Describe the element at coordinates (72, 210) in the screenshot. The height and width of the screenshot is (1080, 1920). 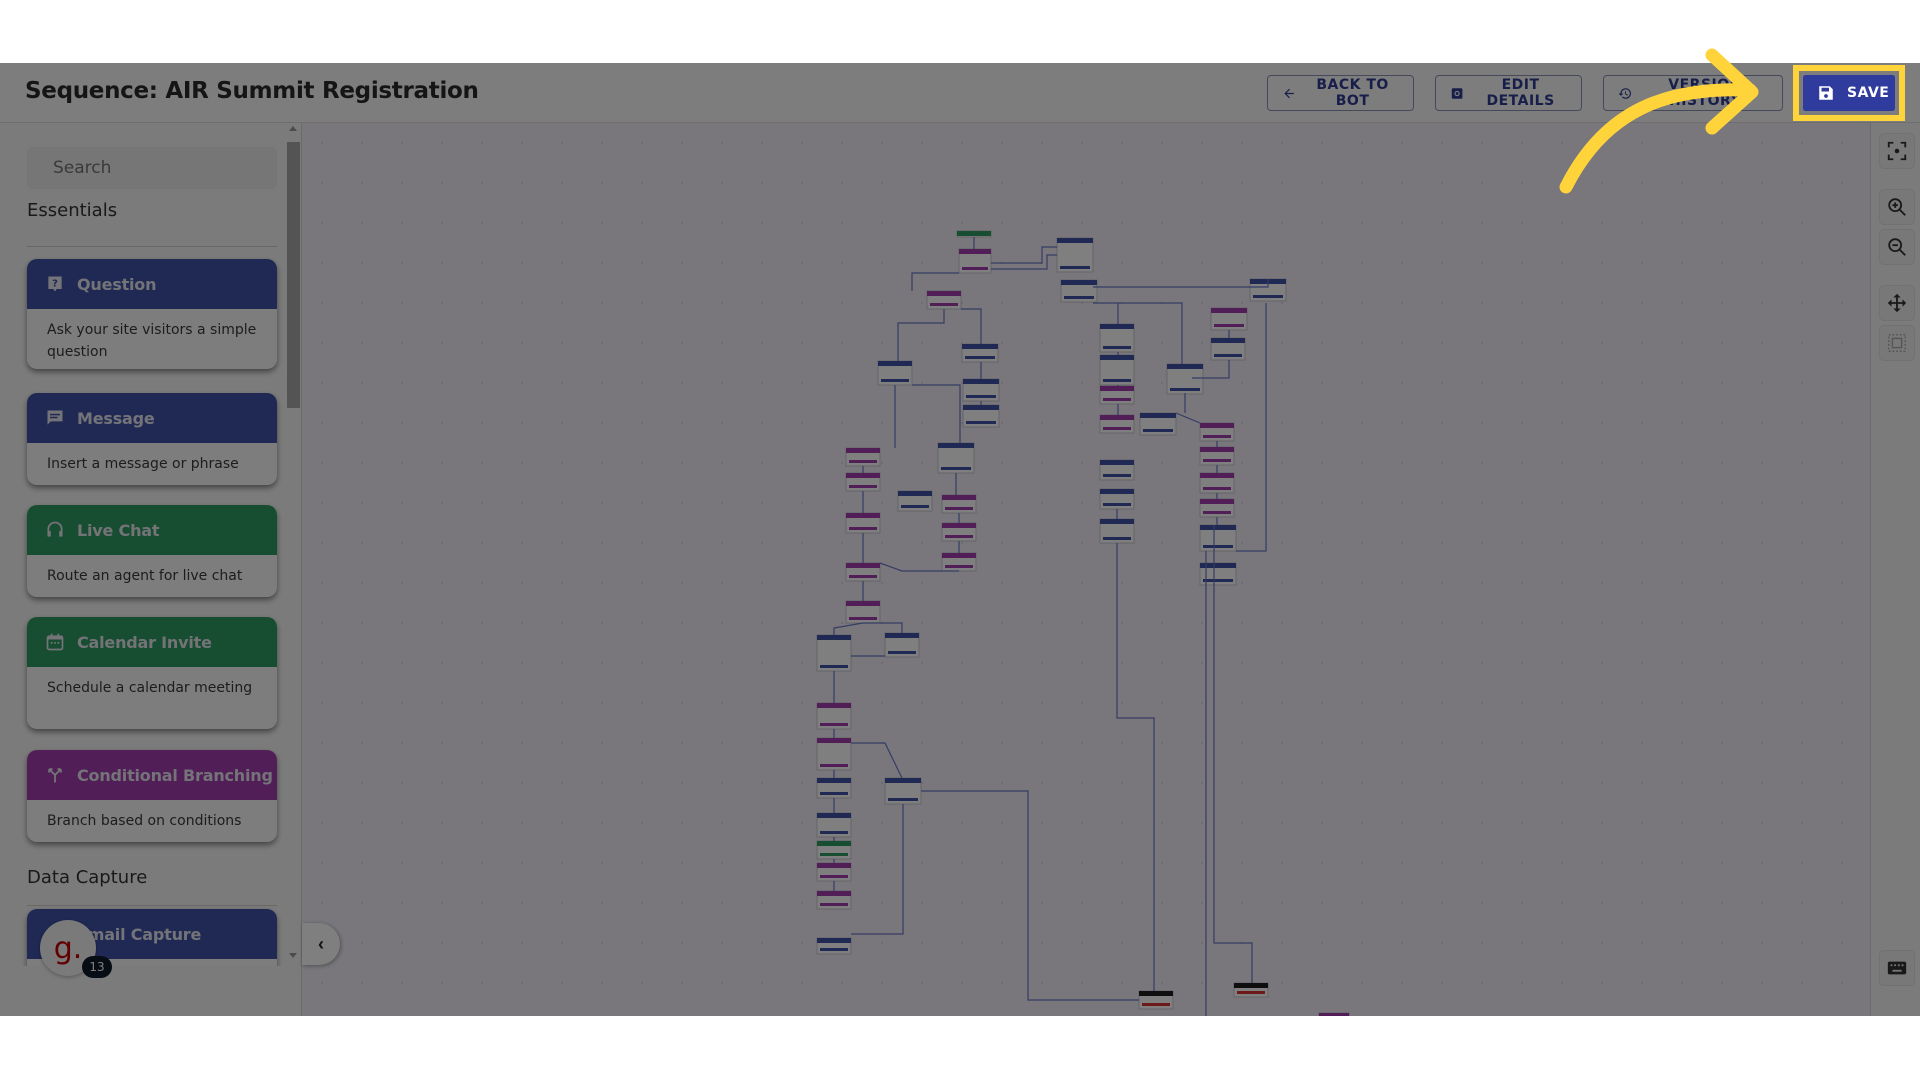
I see `section-title-essentials: Essentials` at that location.